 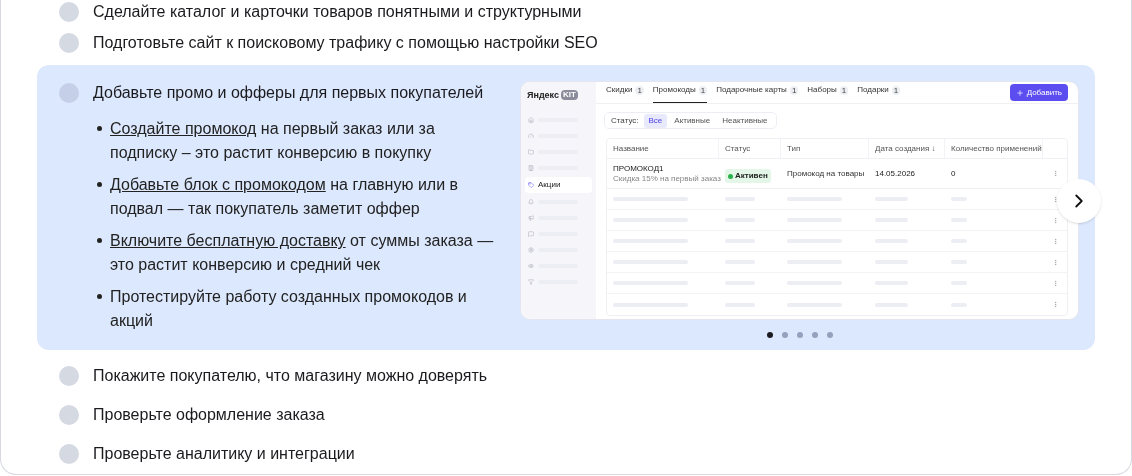 I want to click on tag-icon, so click(x=531, y=185).